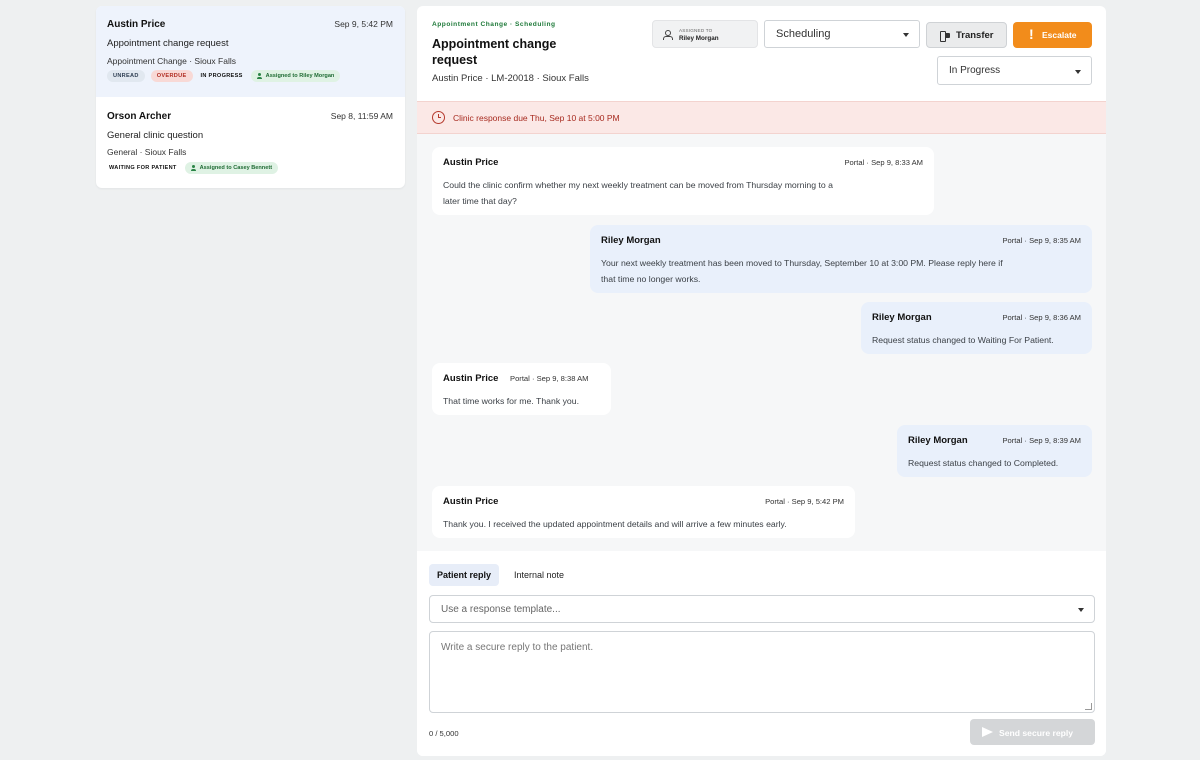  Describe the element at coordinates (136, 24) in the screenshot. I see `conversation-name: Austin Price` at that location.